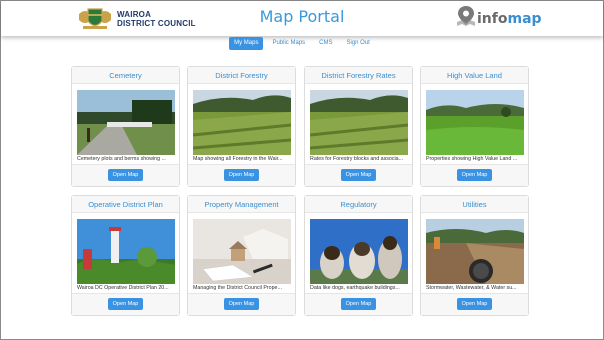  I want to click on nav-my-maps: My Maps, so click(246, 43).